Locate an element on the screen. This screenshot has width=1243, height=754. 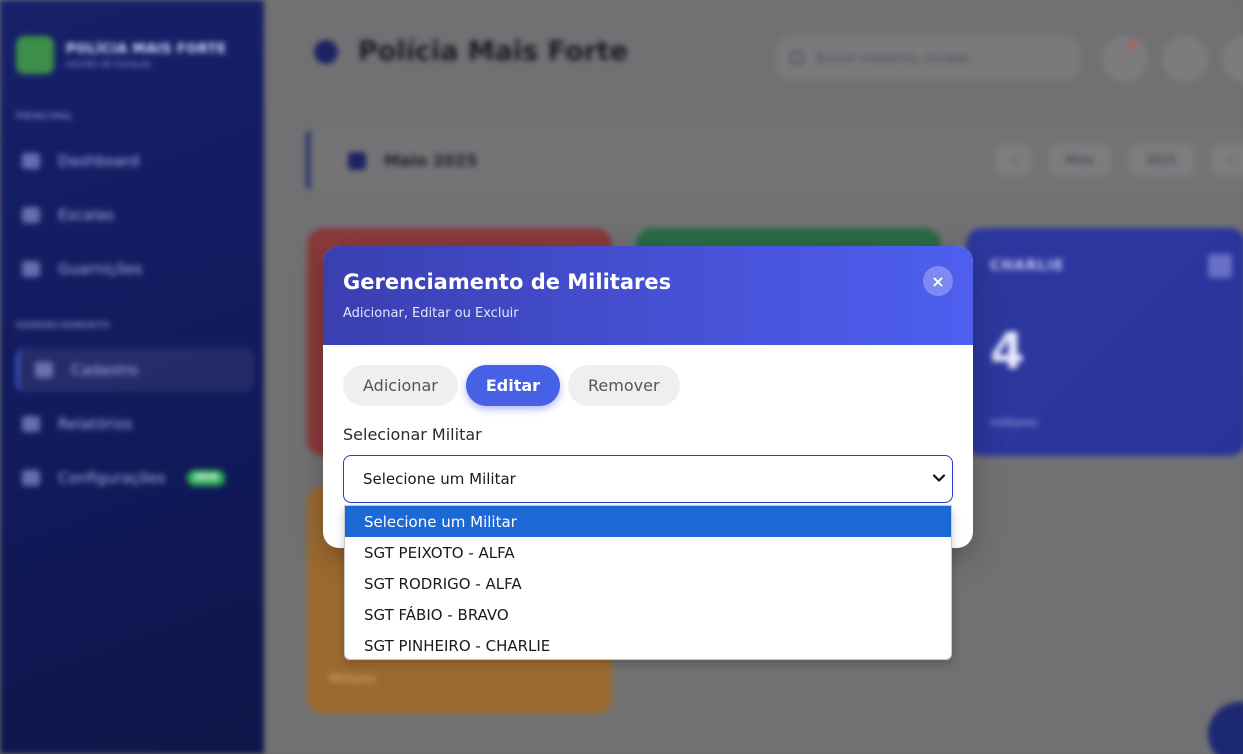
select-value: Selecione um Militar is located at coordinates (439, 479).